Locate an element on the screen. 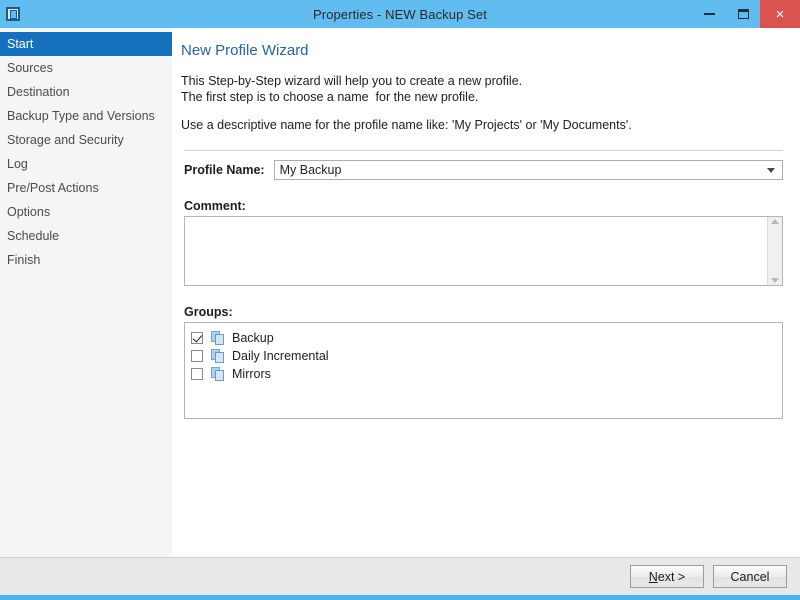  list-item: Mirrors is located at coordinates (486, 373).